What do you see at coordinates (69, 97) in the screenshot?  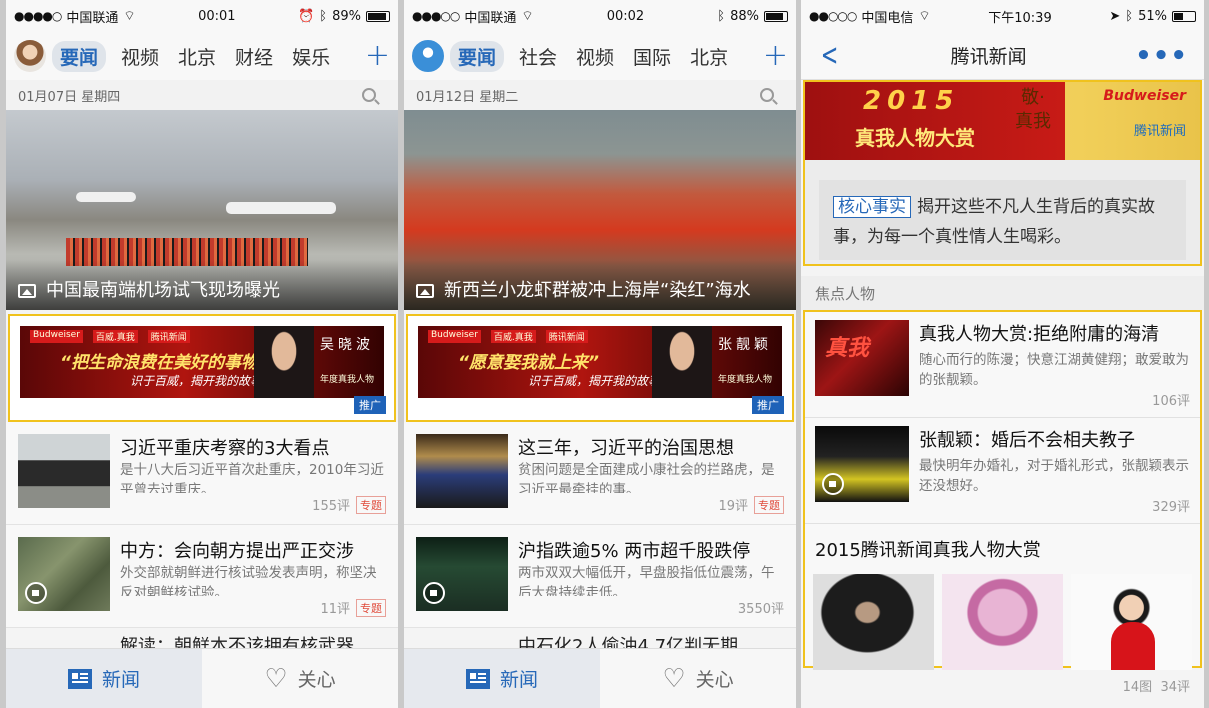 I see `date-text: 01月07日 星期四` at bounding box center [69, 97].